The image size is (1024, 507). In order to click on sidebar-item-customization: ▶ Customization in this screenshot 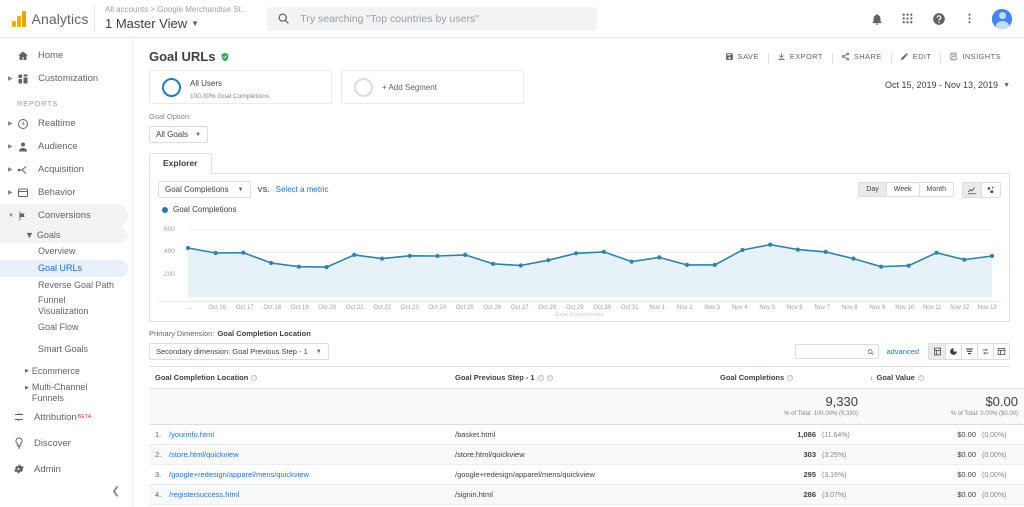, I will do `click(66, 78)`.